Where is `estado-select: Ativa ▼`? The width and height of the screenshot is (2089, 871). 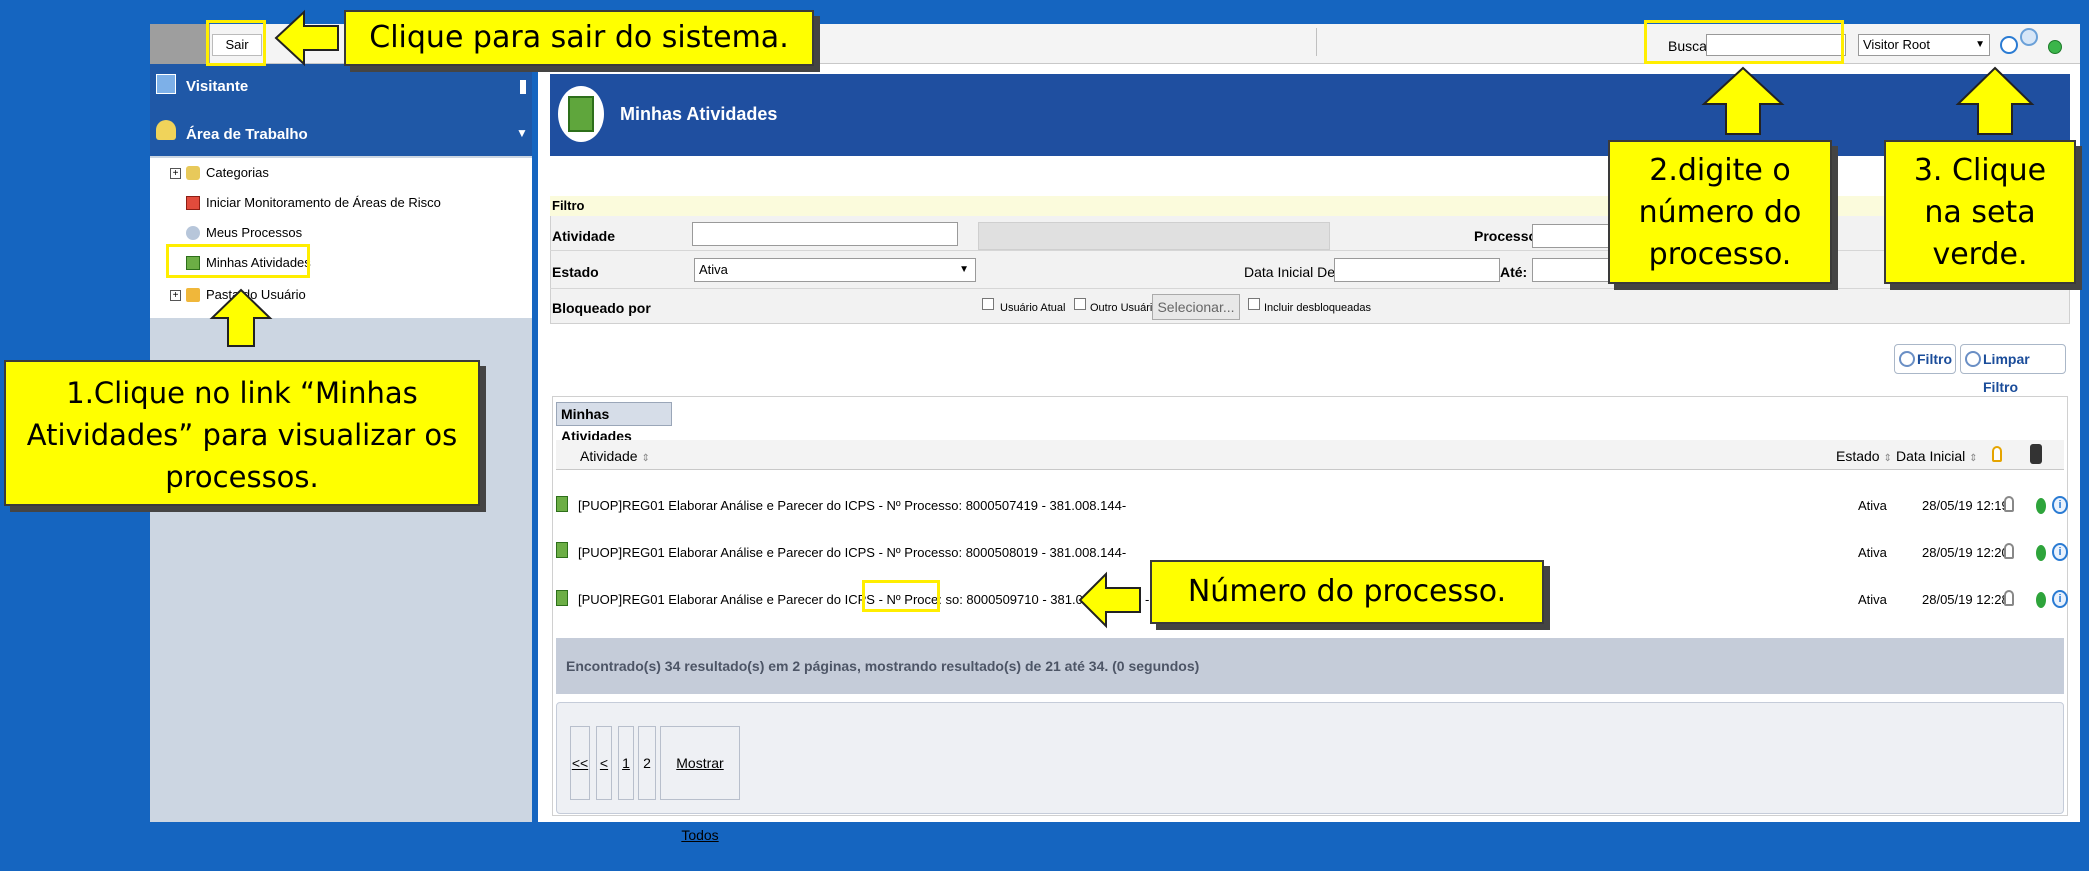 estado-select: Ativa ▼ is located at coordinates (835, 270).